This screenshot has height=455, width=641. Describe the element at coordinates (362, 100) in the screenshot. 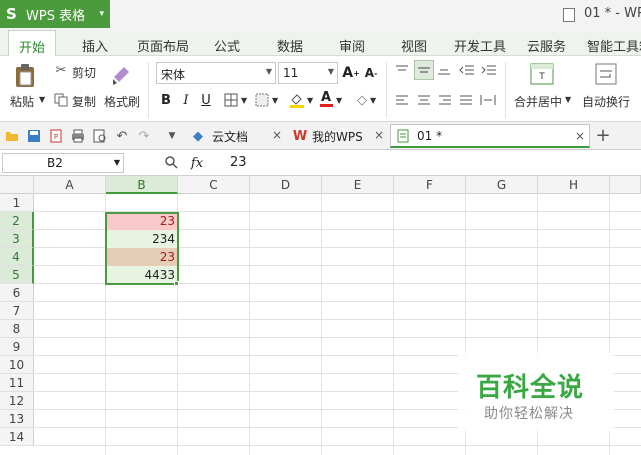

I see `clear-format-icon: ◇` at that location.